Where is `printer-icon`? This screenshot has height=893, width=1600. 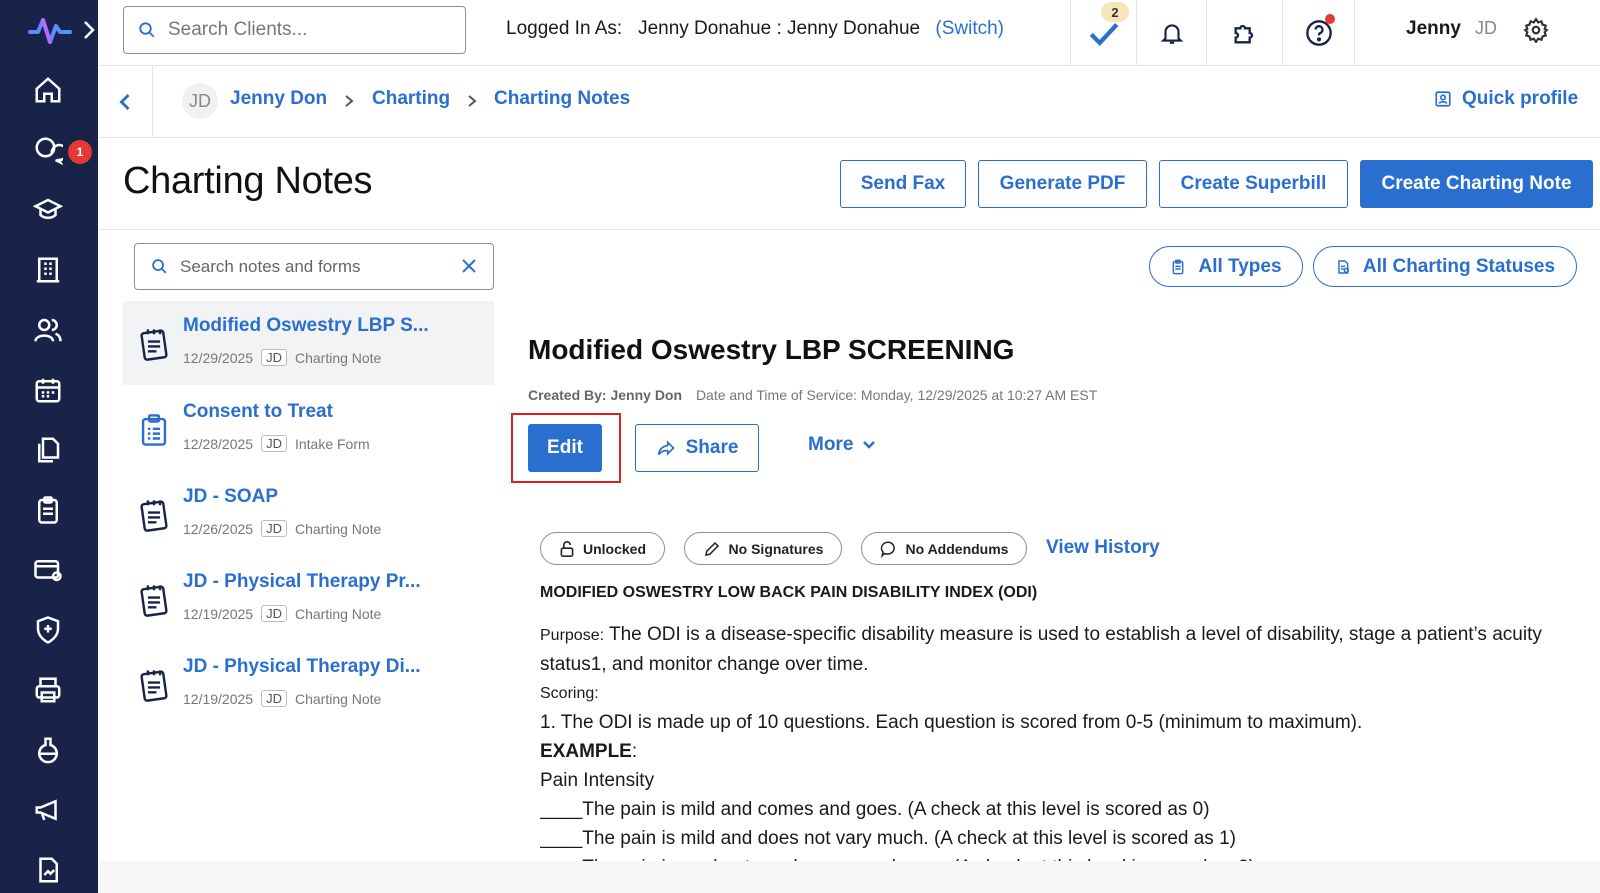
printer-icon is located at coordinates (48, 690).